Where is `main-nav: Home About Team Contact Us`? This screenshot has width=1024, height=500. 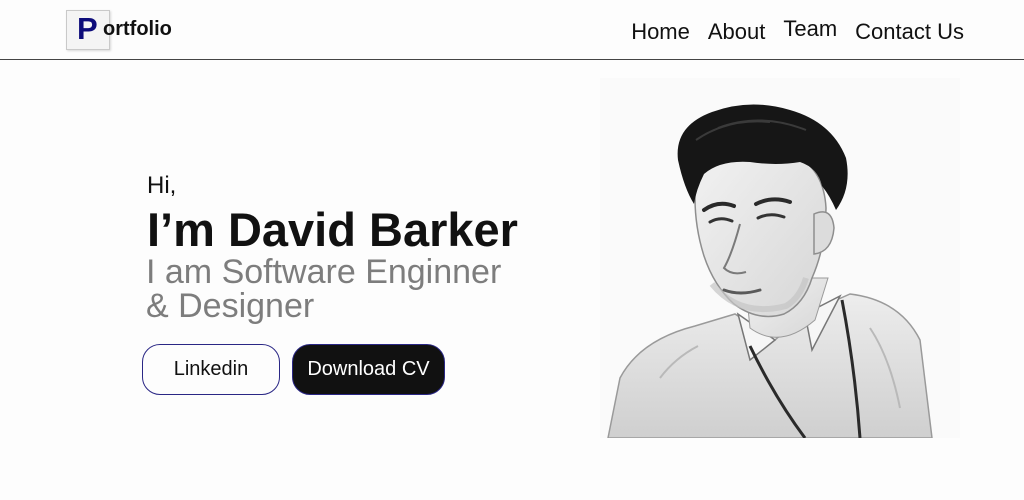 main-nav: Home About Team Contact Us is located at coordinates (788, 30).